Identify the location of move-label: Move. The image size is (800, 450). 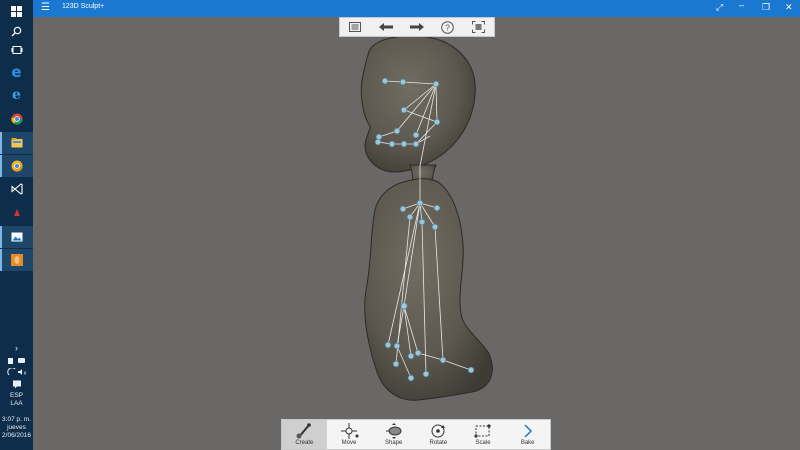
(349, 443).